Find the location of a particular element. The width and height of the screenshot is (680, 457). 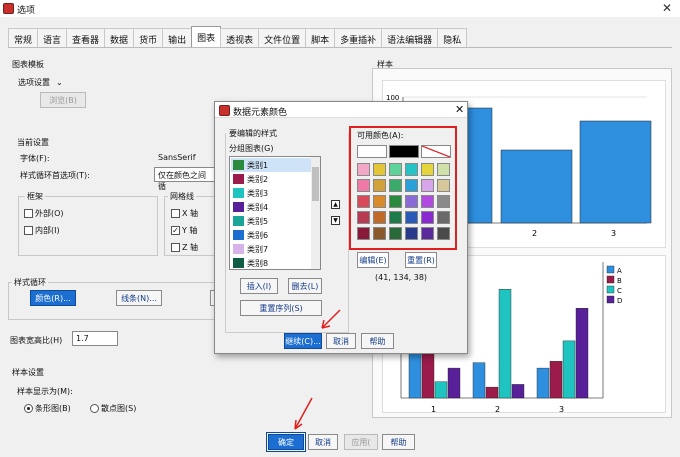

font-label: 字体(F): is located at coordinates (35, 158).